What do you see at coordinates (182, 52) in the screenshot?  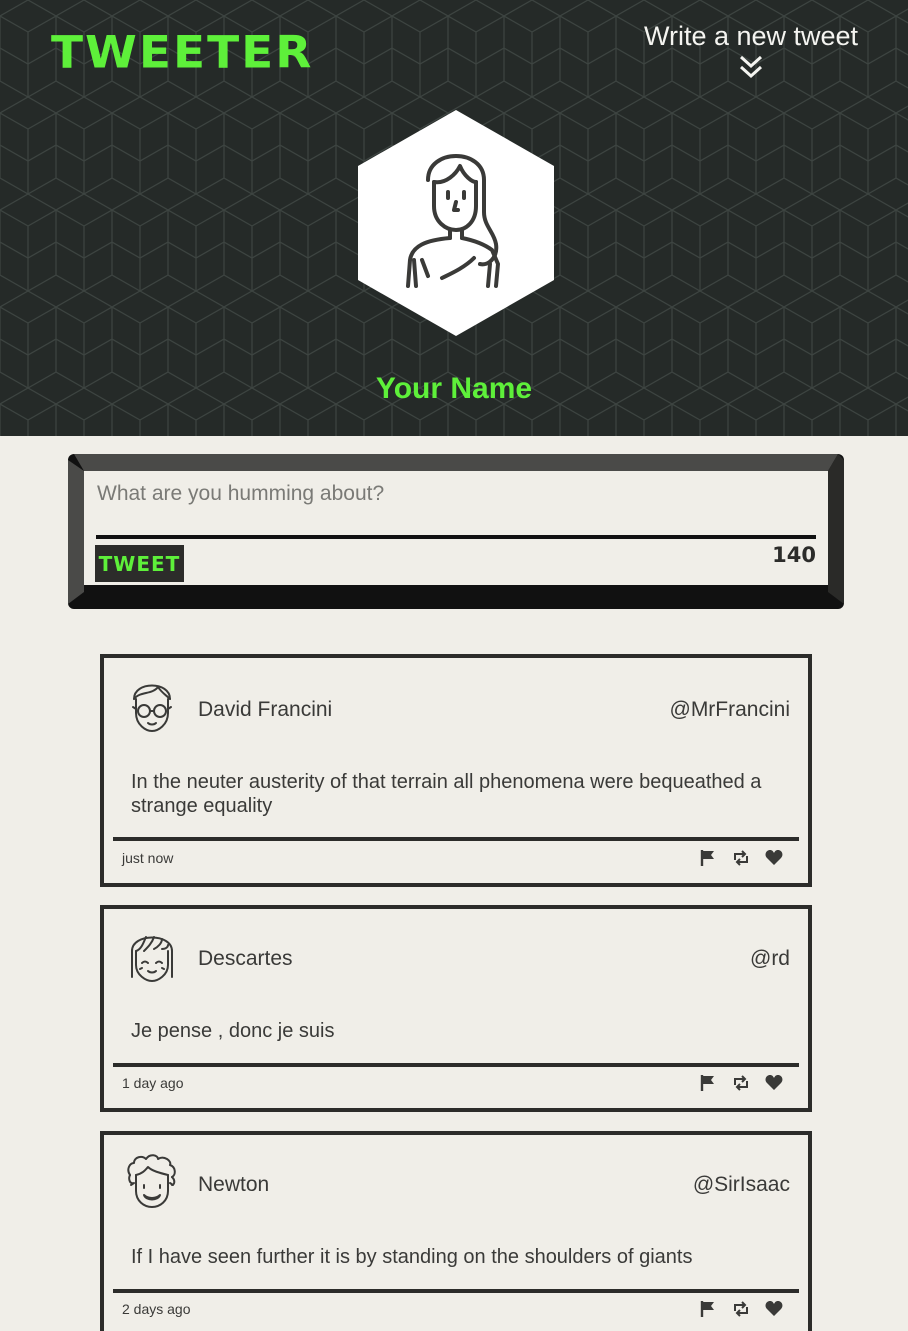 I see `brand-logo: TWEETER` at bounding box center [182, 52].